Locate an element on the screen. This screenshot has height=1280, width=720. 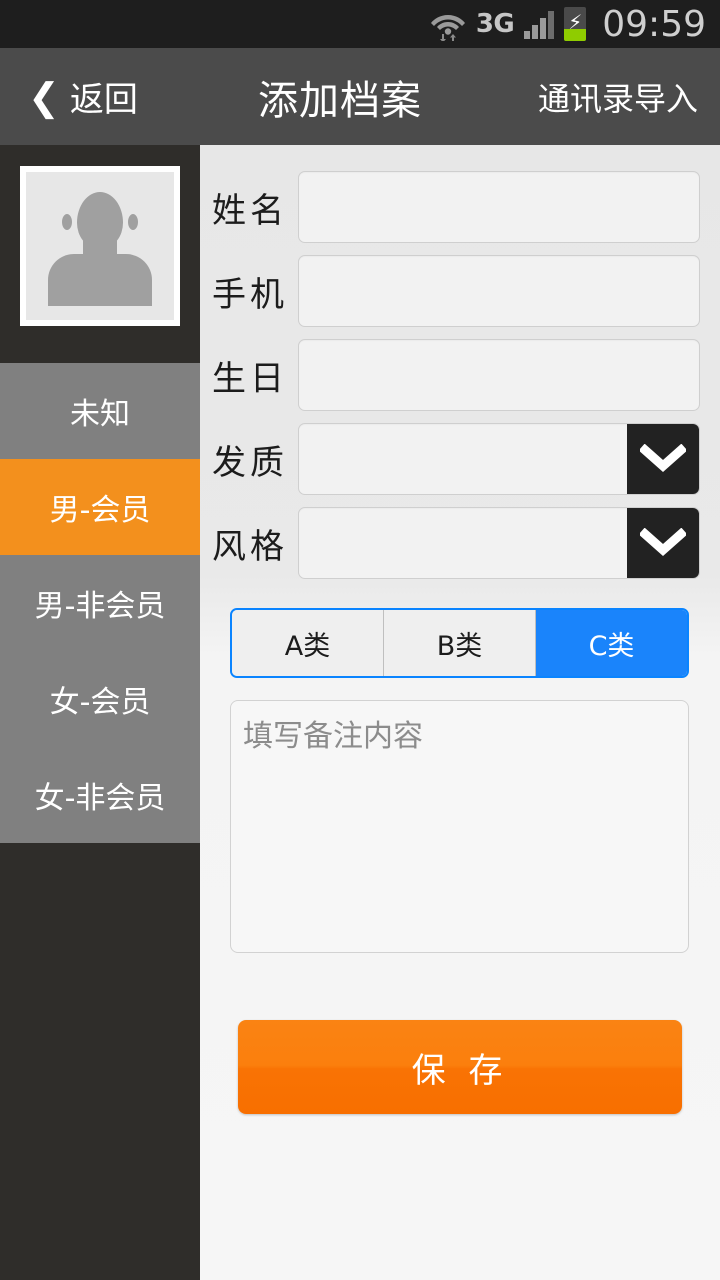
back-button: ❮ 返回 is located at coordinates (83, 96).